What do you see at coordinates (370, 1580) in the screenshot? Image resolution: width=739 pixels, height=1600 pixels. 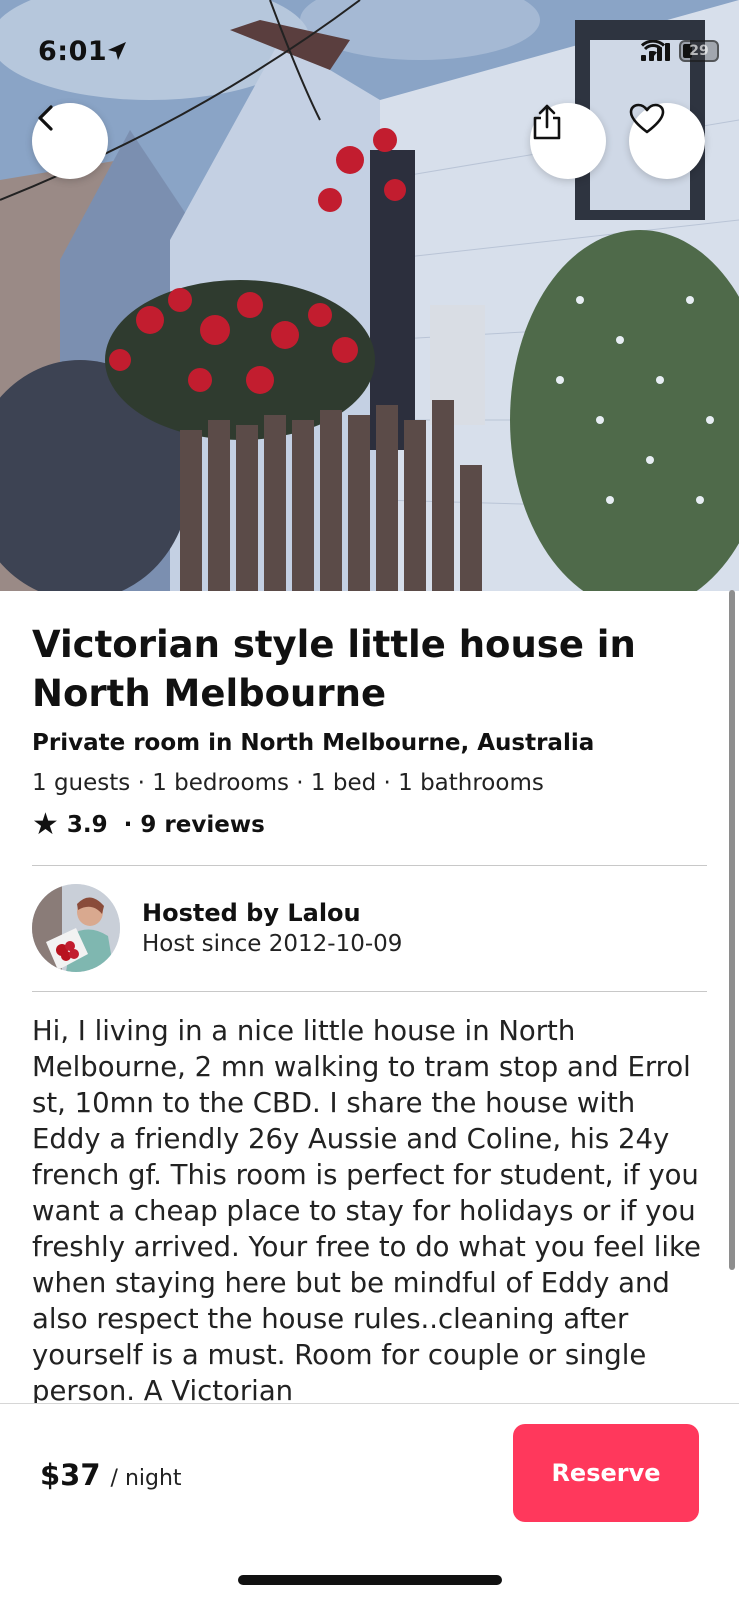 I see `home-indicator` at bounding box center [370, 1580].